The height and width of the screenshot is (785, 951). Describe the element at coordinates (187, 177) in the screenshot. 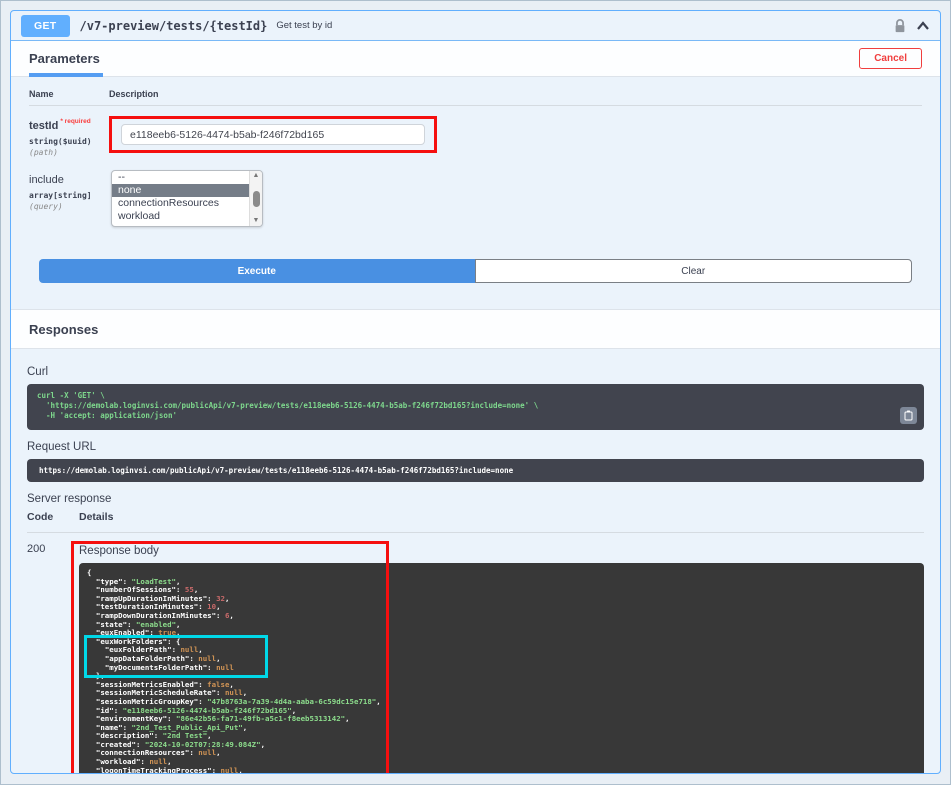

I see `include-option---: --` at that location.